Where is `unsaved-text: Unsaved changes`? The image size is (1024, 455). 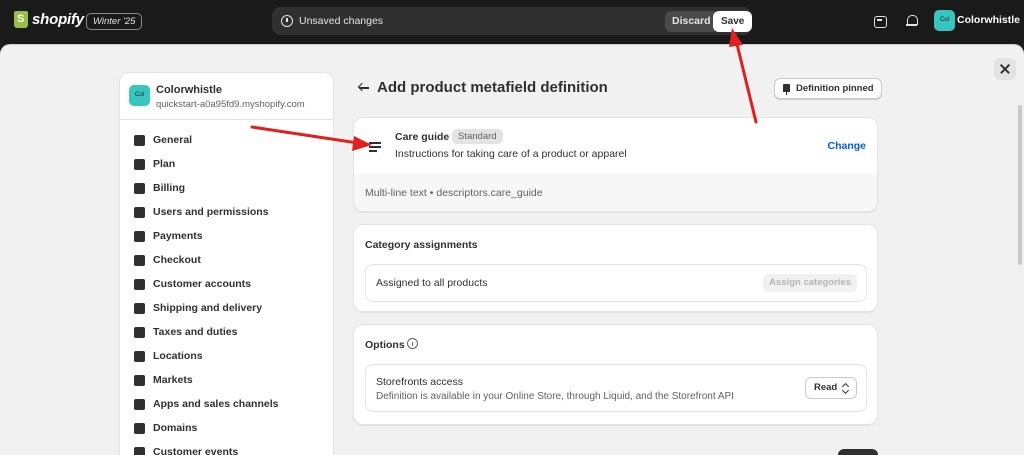
unsaved-text: Unsaved changes is located at coordinates (341, 21).